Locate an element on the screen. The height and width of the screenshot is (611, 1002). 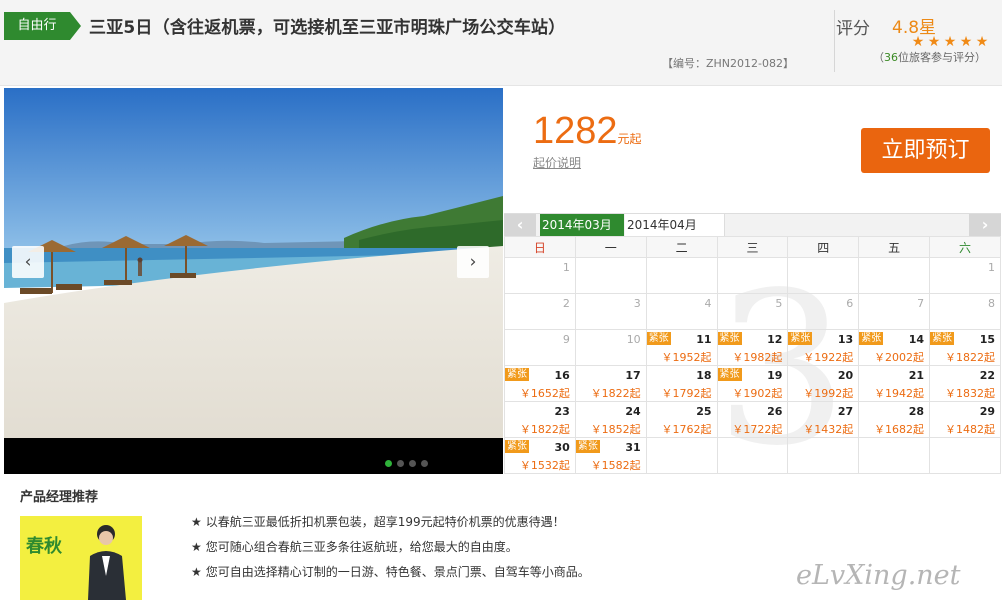
day-price: ￥1822起 is located at coordinates (970, 357).